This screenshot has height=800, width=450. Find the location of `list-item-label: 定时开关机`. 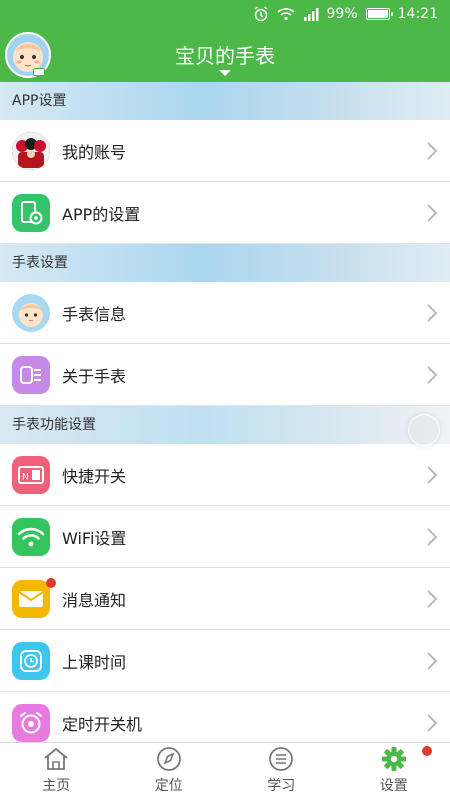

list-item-label: 定时开关机 is located at coordinates (102, 724).